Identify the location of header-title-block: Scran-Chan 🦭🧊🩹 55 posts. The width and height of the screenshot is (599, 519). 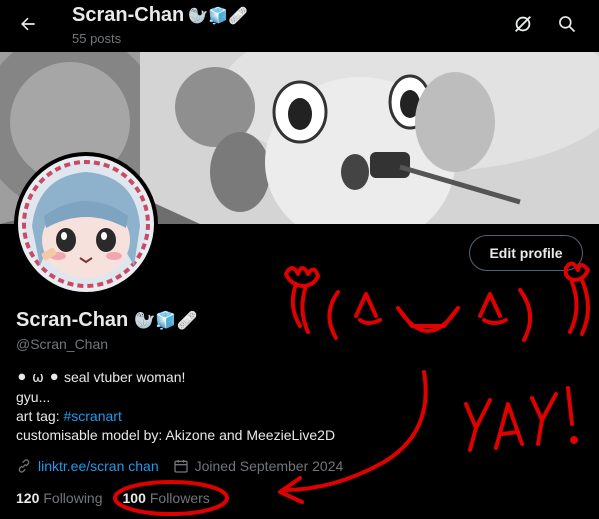
(160, 24).